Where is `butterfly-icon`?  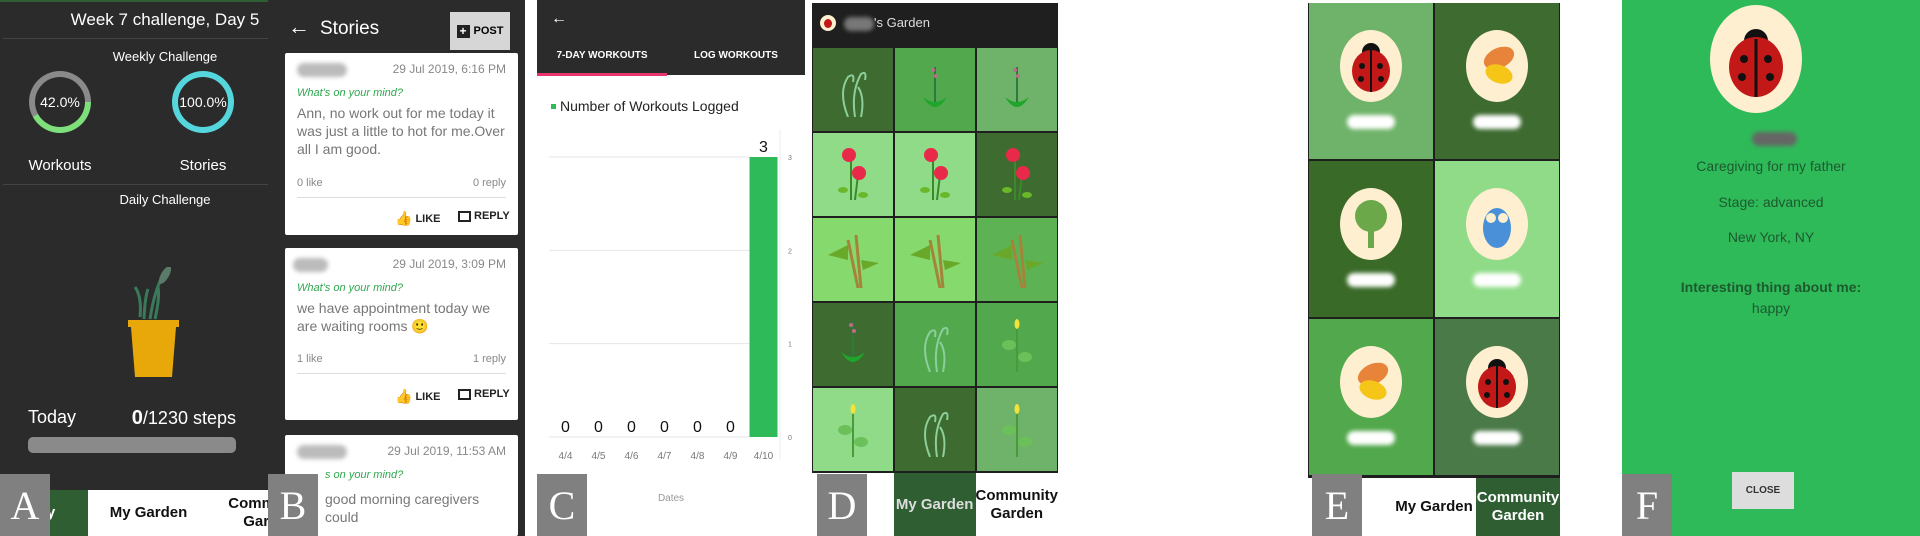 butterfly-icon is located at coordinates (1373, 381).